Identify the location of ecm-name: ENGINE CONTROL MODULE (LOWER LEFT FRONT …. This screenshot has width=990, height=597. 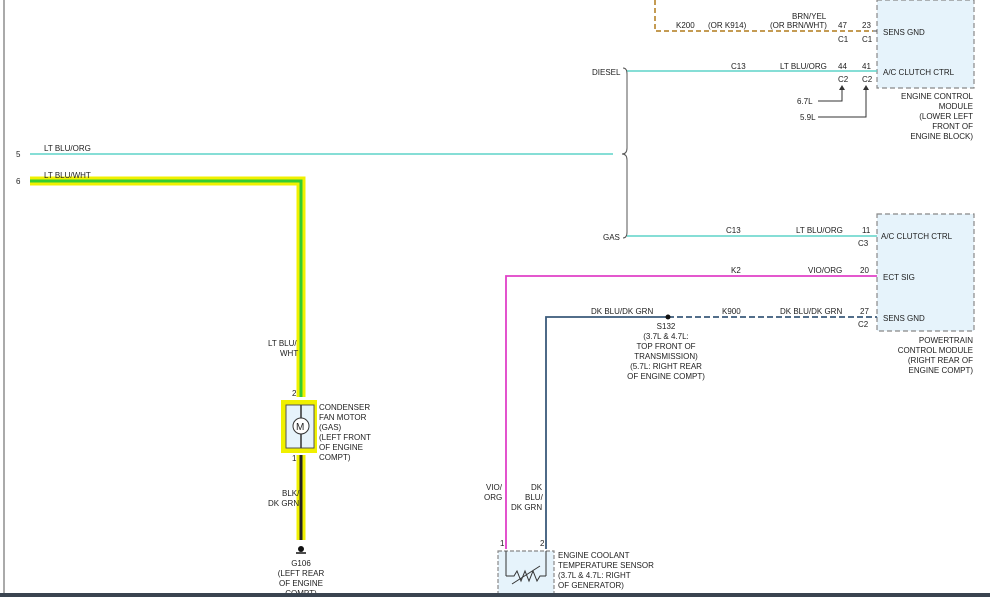
(937, 116).